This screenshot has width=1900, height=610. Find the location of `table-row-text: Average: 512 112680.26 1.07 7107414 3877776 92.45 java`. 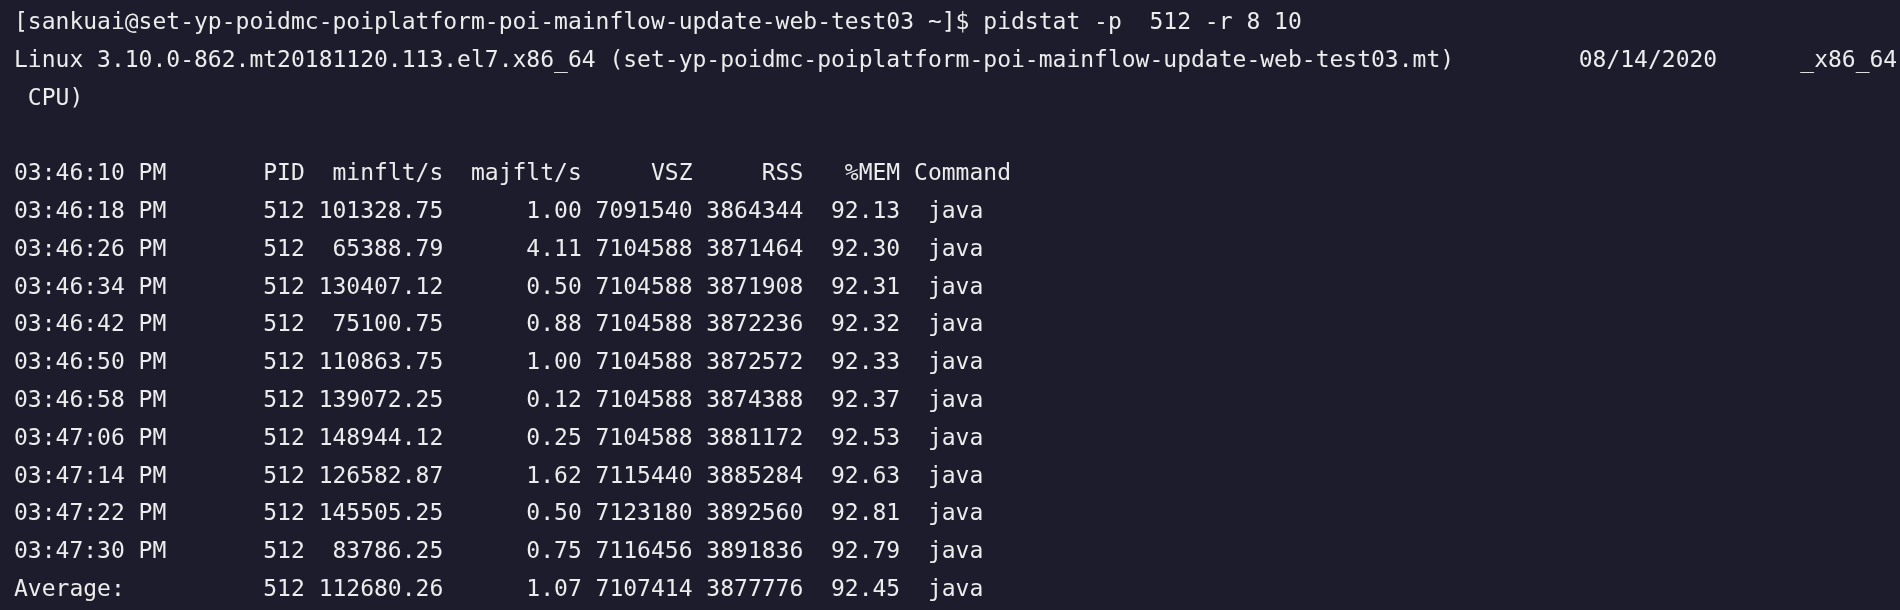

table-row-text: Average: 512 112680.26 1.07 7107414 3877776 92.45 java is located at coordinates (499, 588).